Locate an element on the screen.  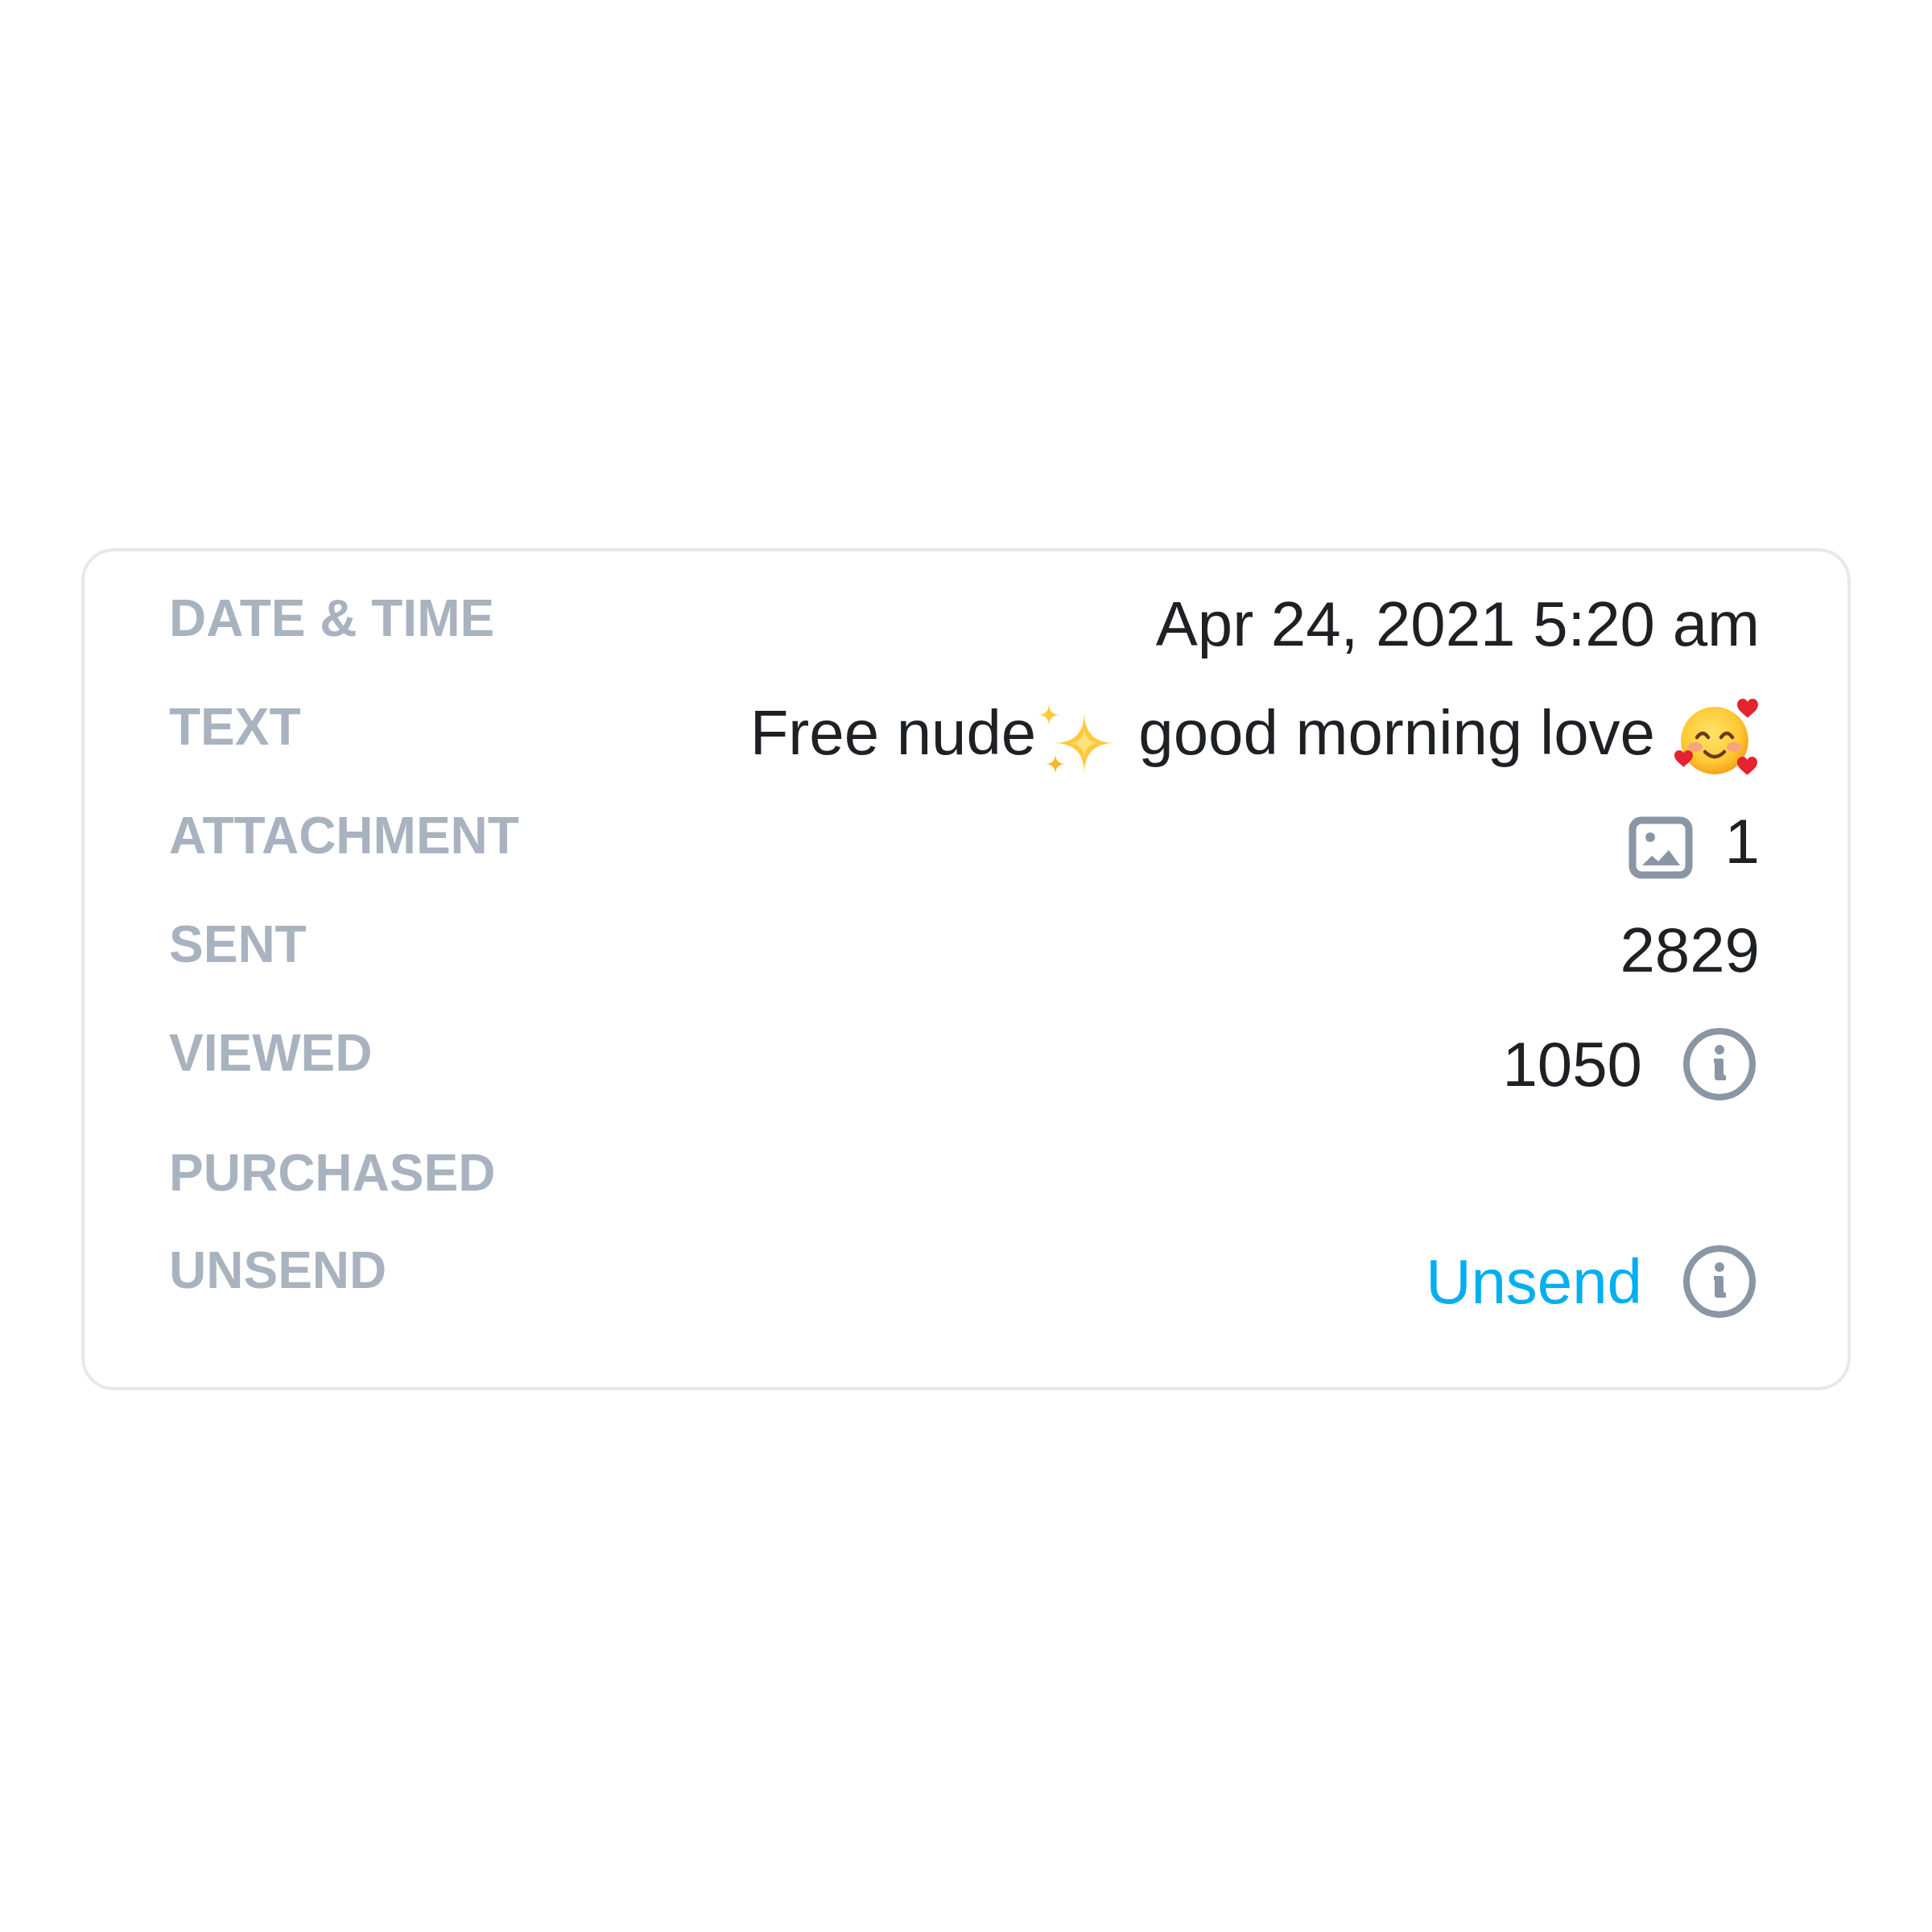
field-value: 2829 is located at coordinates (1690, 950).